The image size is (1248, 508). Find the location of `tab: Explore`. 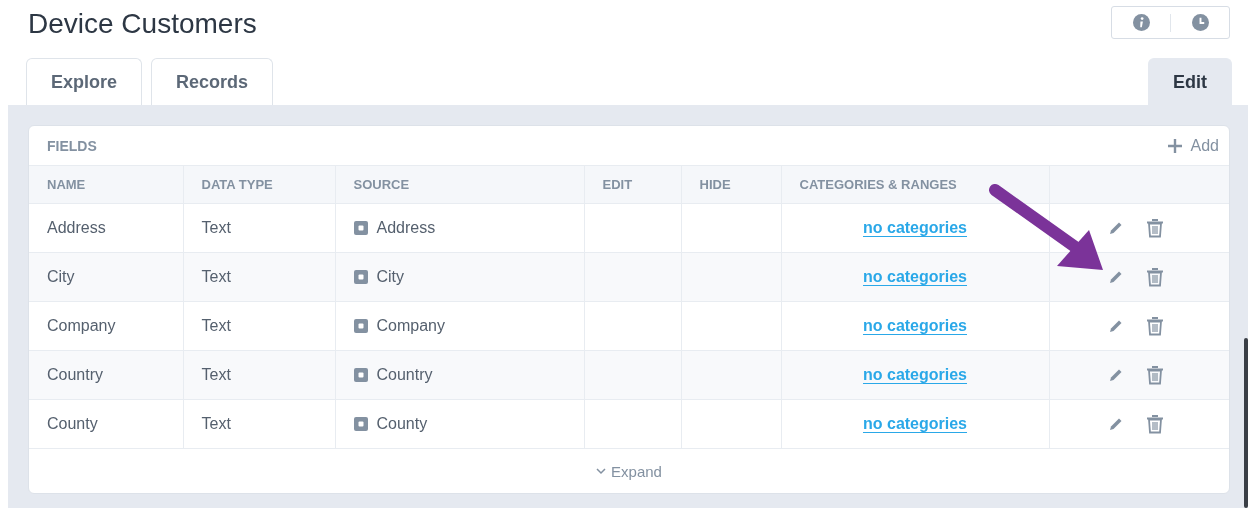

tab: Explore is located at coordinates (84, 81).